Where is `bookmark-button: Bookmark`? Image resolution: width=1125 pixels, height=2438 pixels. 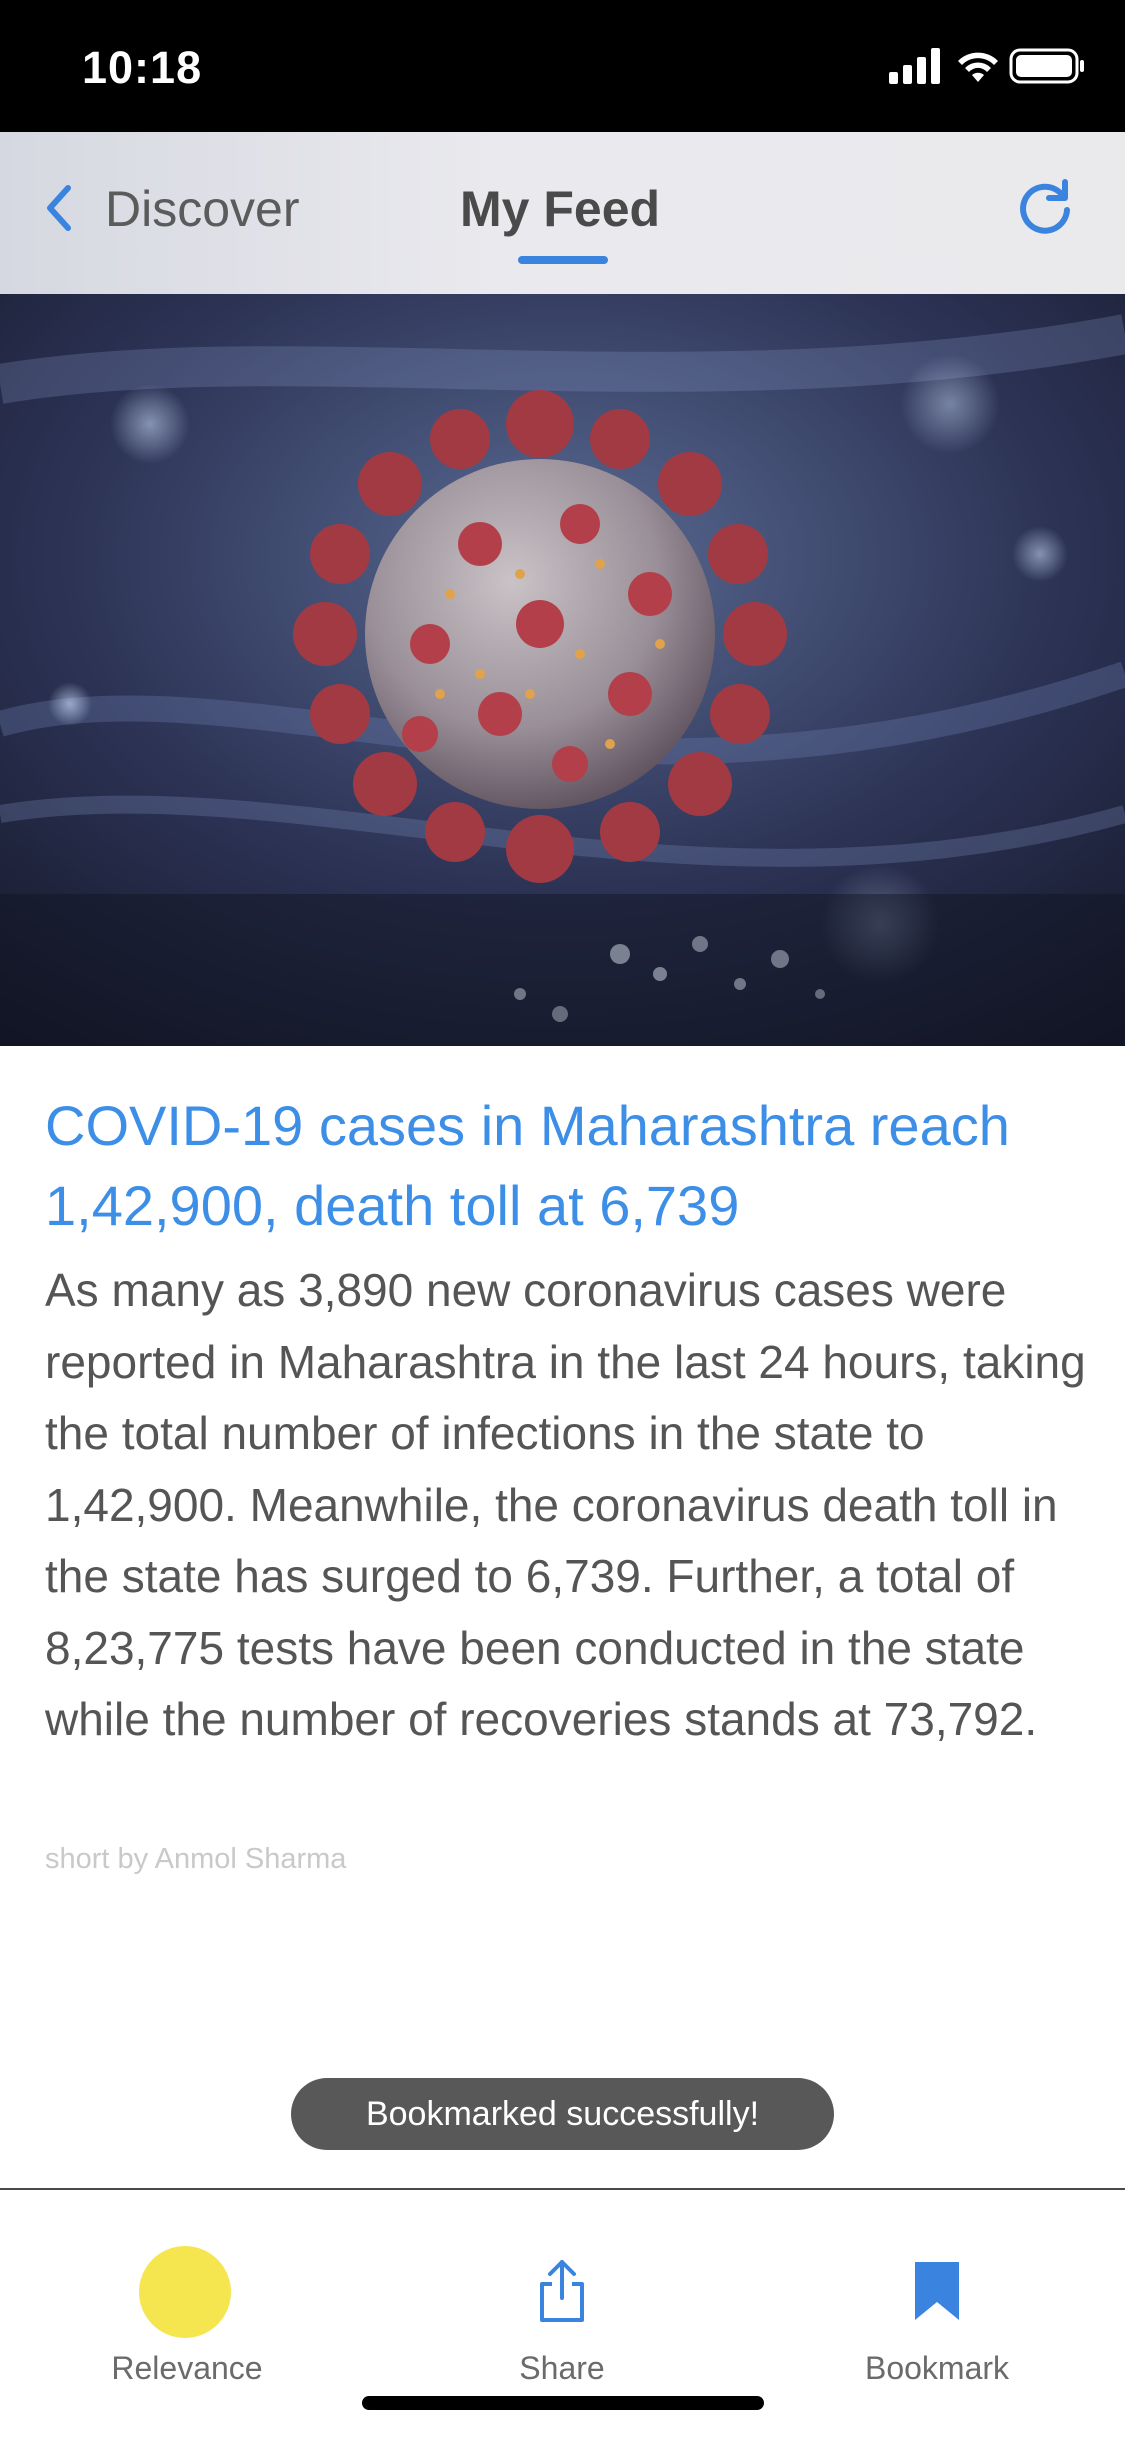
bookmark-button: Bookmark is located at coordinates (937, 2314).